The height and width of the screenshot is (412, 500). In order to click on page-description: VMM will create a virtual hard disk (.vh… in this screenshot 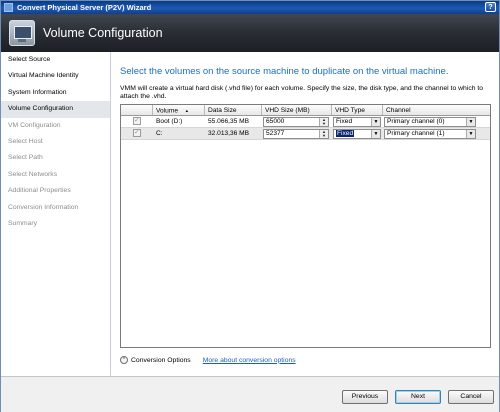, I will do `click(302, 92)`.